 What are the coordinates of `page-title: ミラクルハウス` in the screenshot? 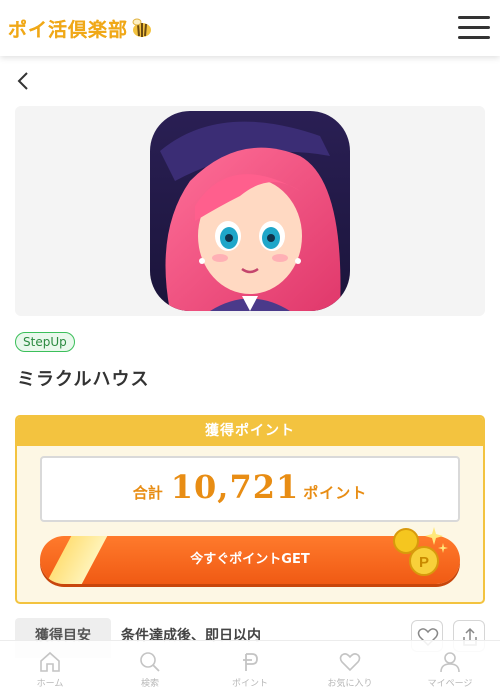 It's located at (83, 379).